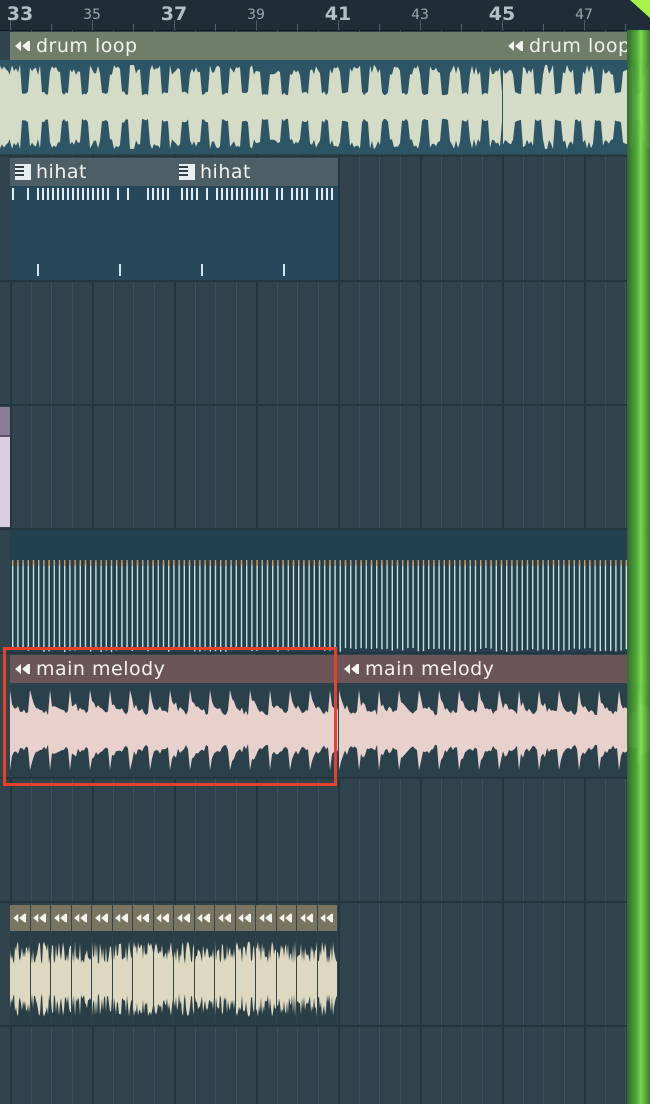 The width and height of the screenshot is (650, 1104). What do you see at coordinates (638, 567) in the screenshot?
I see `playhead` at bounding box center [638, 567].